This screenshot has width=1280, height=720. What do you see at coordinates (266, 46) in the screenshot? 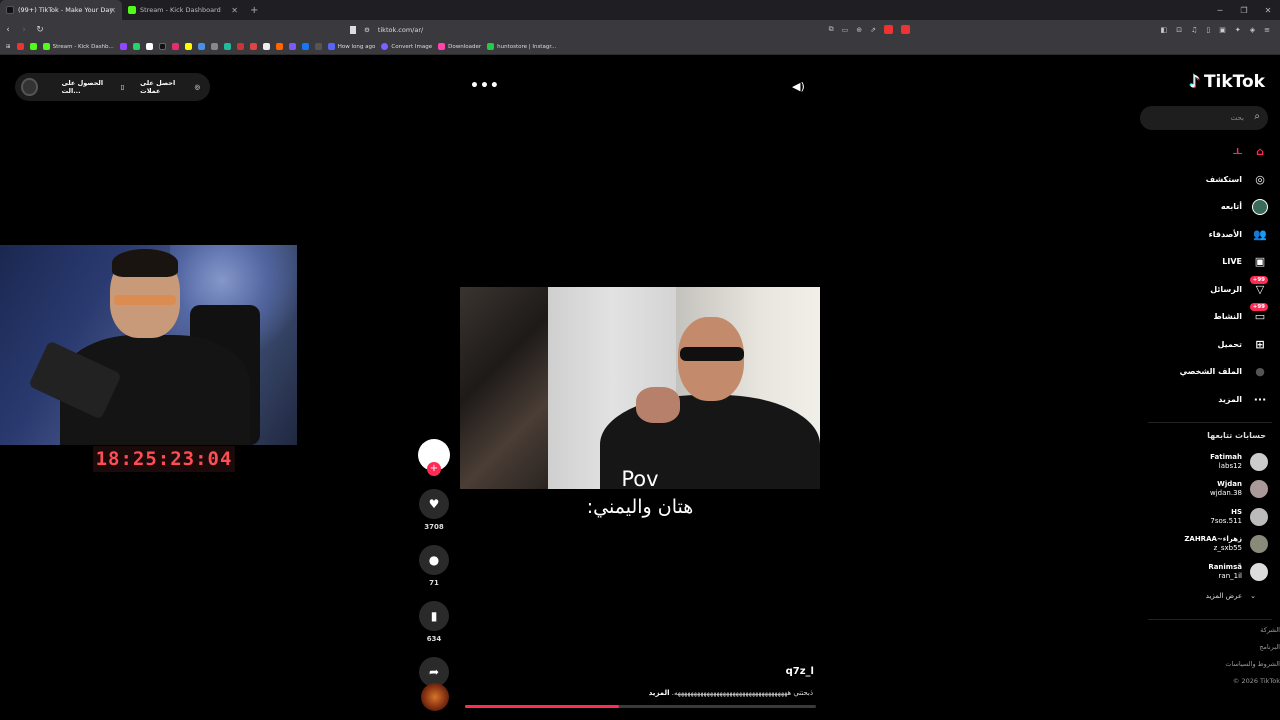
I see `github-icon` at bounding box center [266, 46].